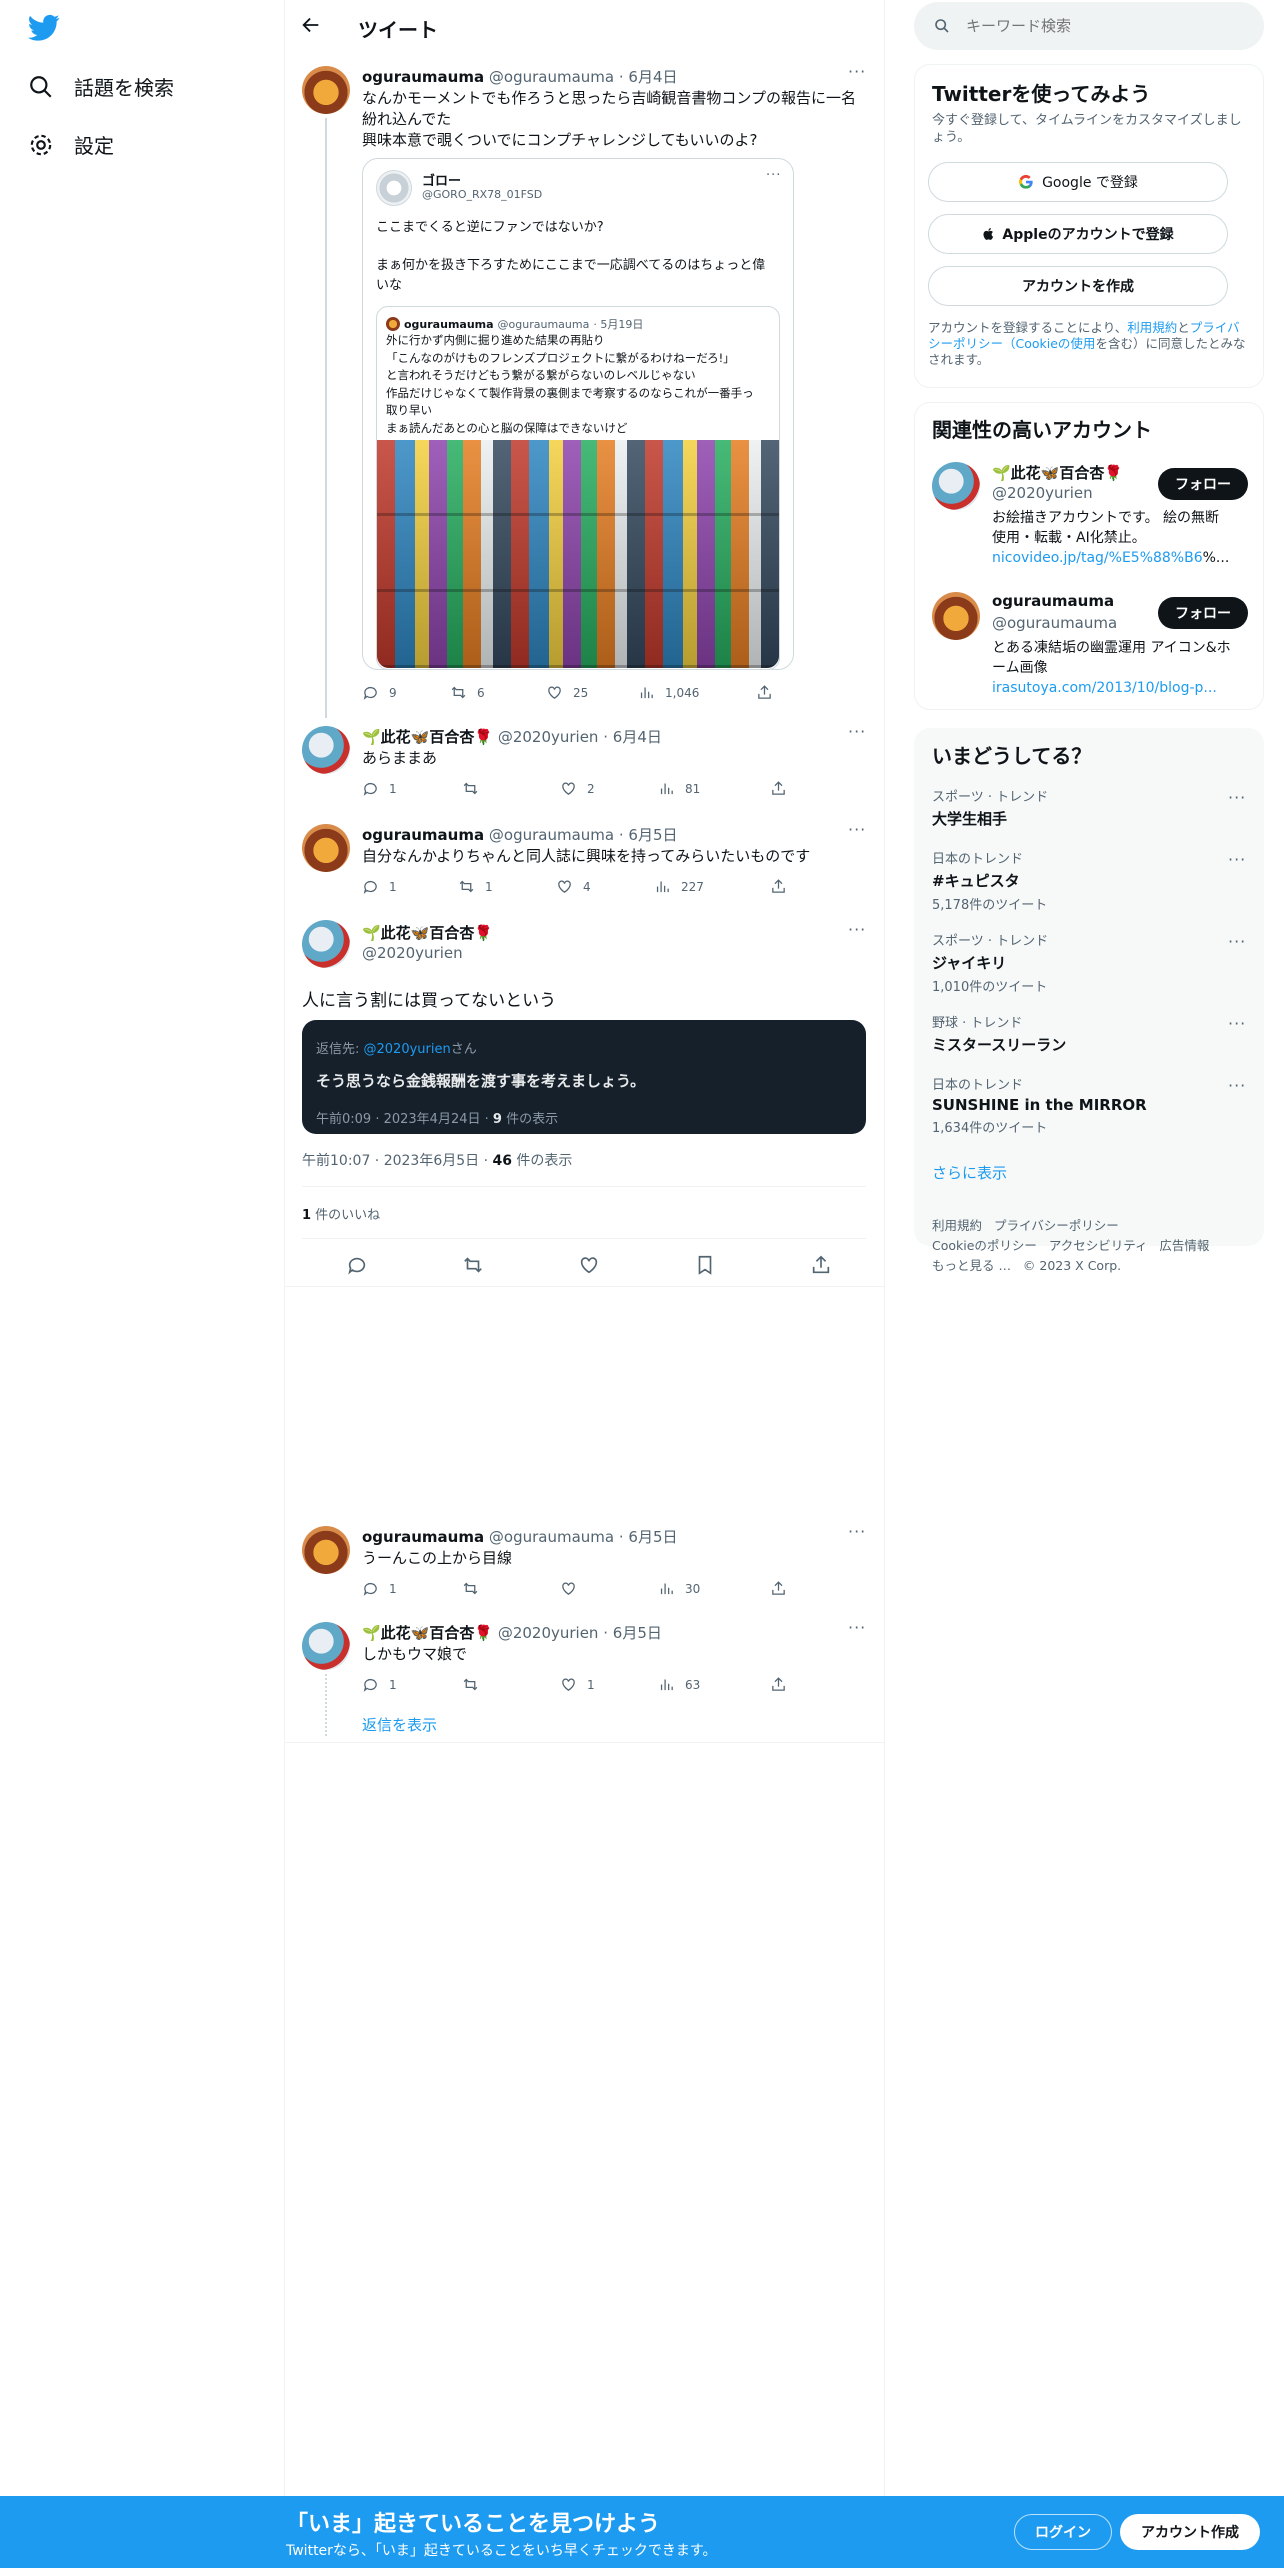 This screenshot has width=1284, height=2568. I want to click on search-box, so click(1089, 26).